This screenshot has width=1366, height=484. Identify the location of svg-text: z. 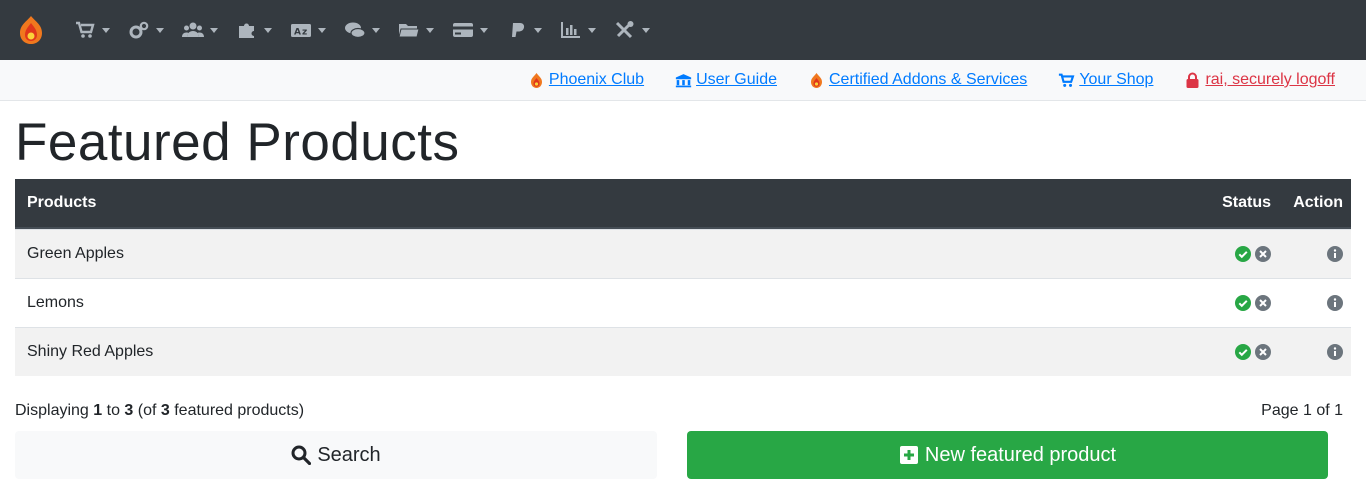
(304, 33).